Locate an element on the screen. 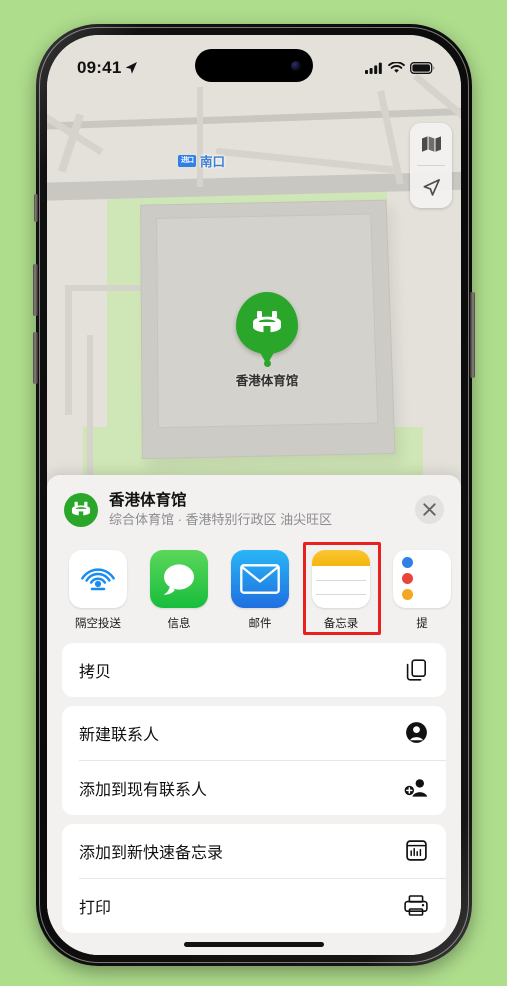 The width and height of the screenshot is (507, 986). action-label: 打印 is located at coordinates (95, 908).